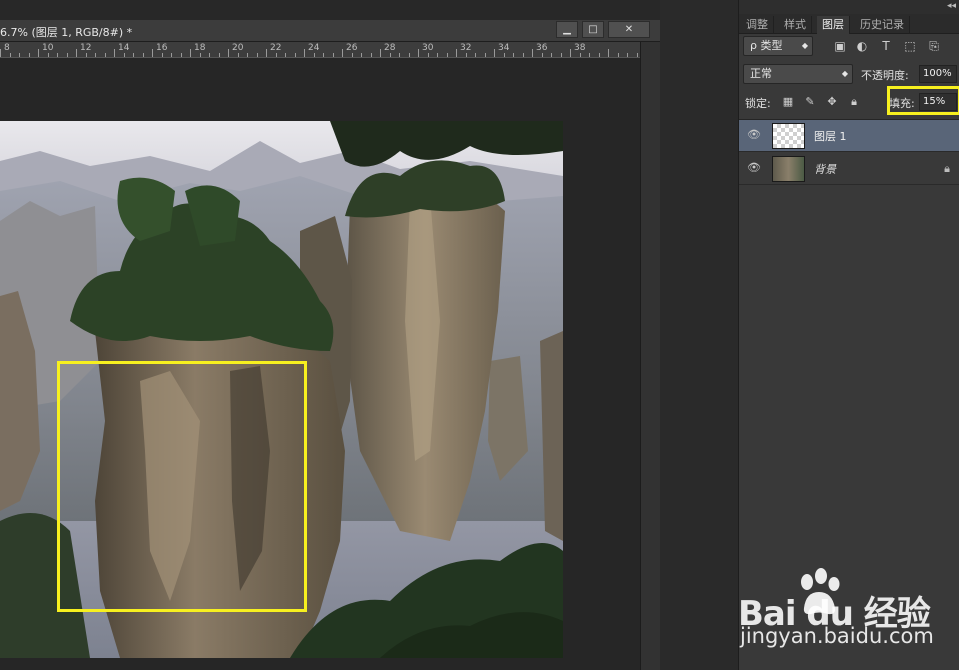  I want to click on ruler-label: 38, so click(580, 48).